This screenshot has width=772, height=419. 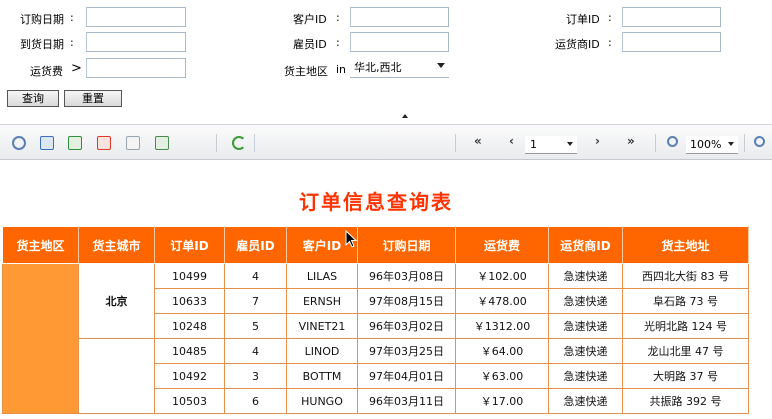 I want to click on table-cell: ￥64.00, so click(x=502, y=351).